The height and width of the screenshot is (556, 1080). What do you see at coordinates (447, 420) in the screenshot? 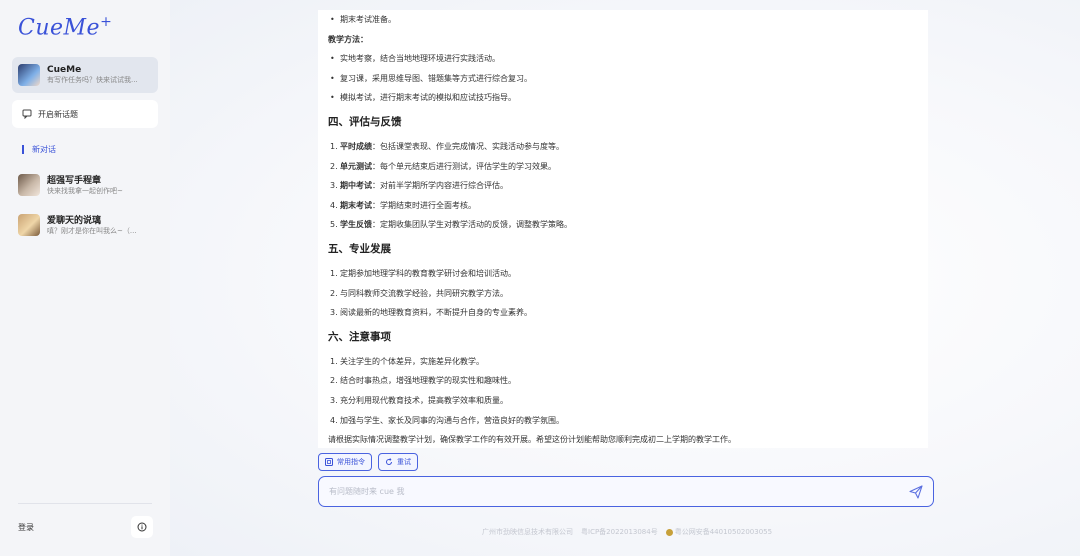
I see `list-item: 4. 加强与学生、家长及同事的沟通与合作，营造良好的教学氛围。` at bounding box center [447, 420].